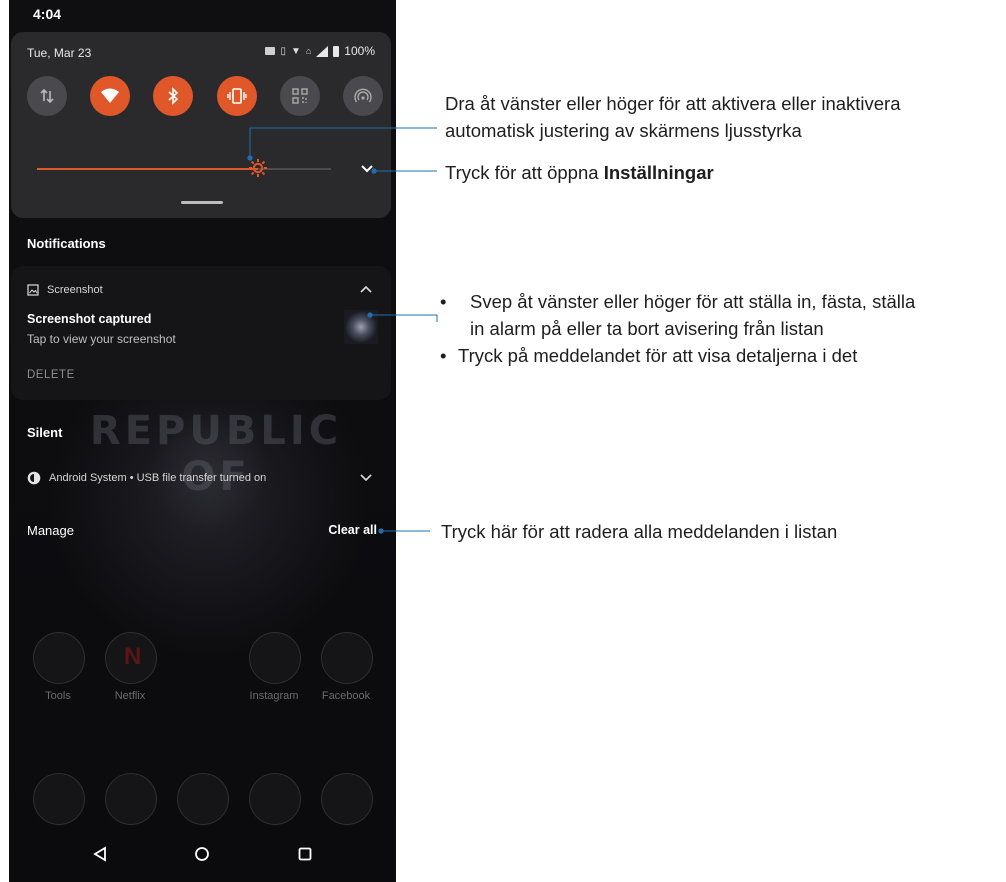  Describe the element at coordinates (295, 51) in the screenshot. I see `wifi-status-icon: ▼` at that location.